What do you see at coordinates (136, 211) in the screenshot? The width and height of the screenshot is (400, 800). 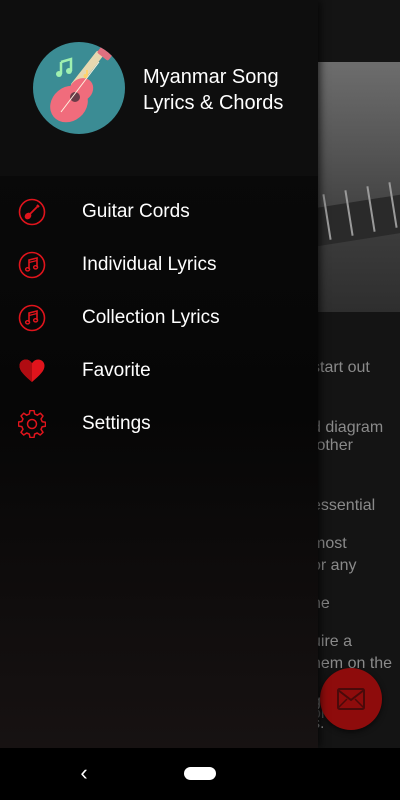 I see `menu-item-label: Guitar Cords` at bounding box center [136, 211].